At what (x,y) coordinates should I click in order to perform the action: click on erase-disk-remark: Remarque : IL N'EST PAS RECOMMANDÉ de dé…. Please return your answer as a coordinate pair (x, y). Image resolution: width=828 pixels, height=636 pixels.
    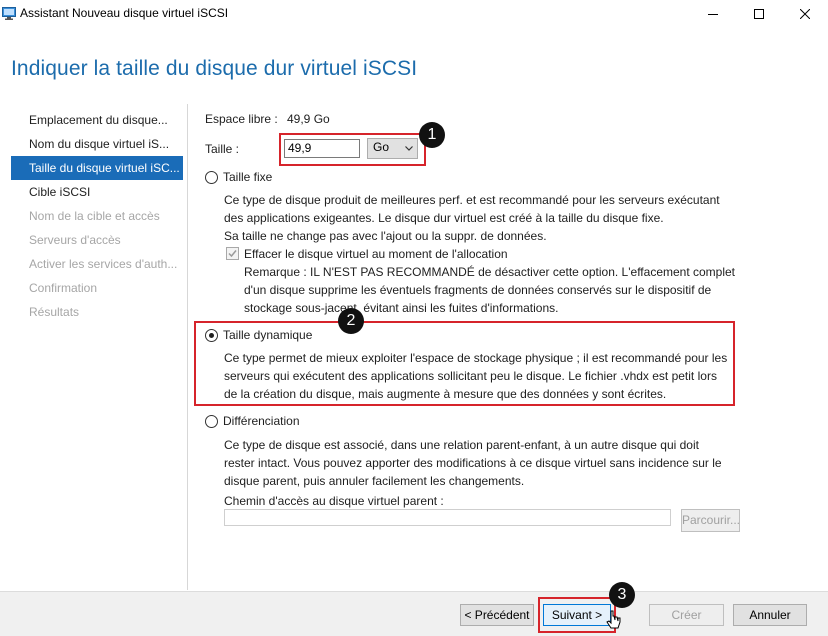
    Looking at the image, I should click on (494, 290).